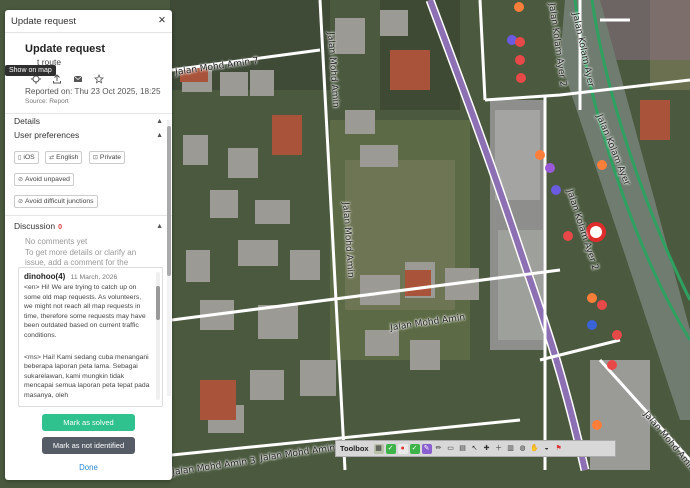 The height and width of the screenshot is (488, 690). I want to click on chat-icon: ◒, so click(547, 449).